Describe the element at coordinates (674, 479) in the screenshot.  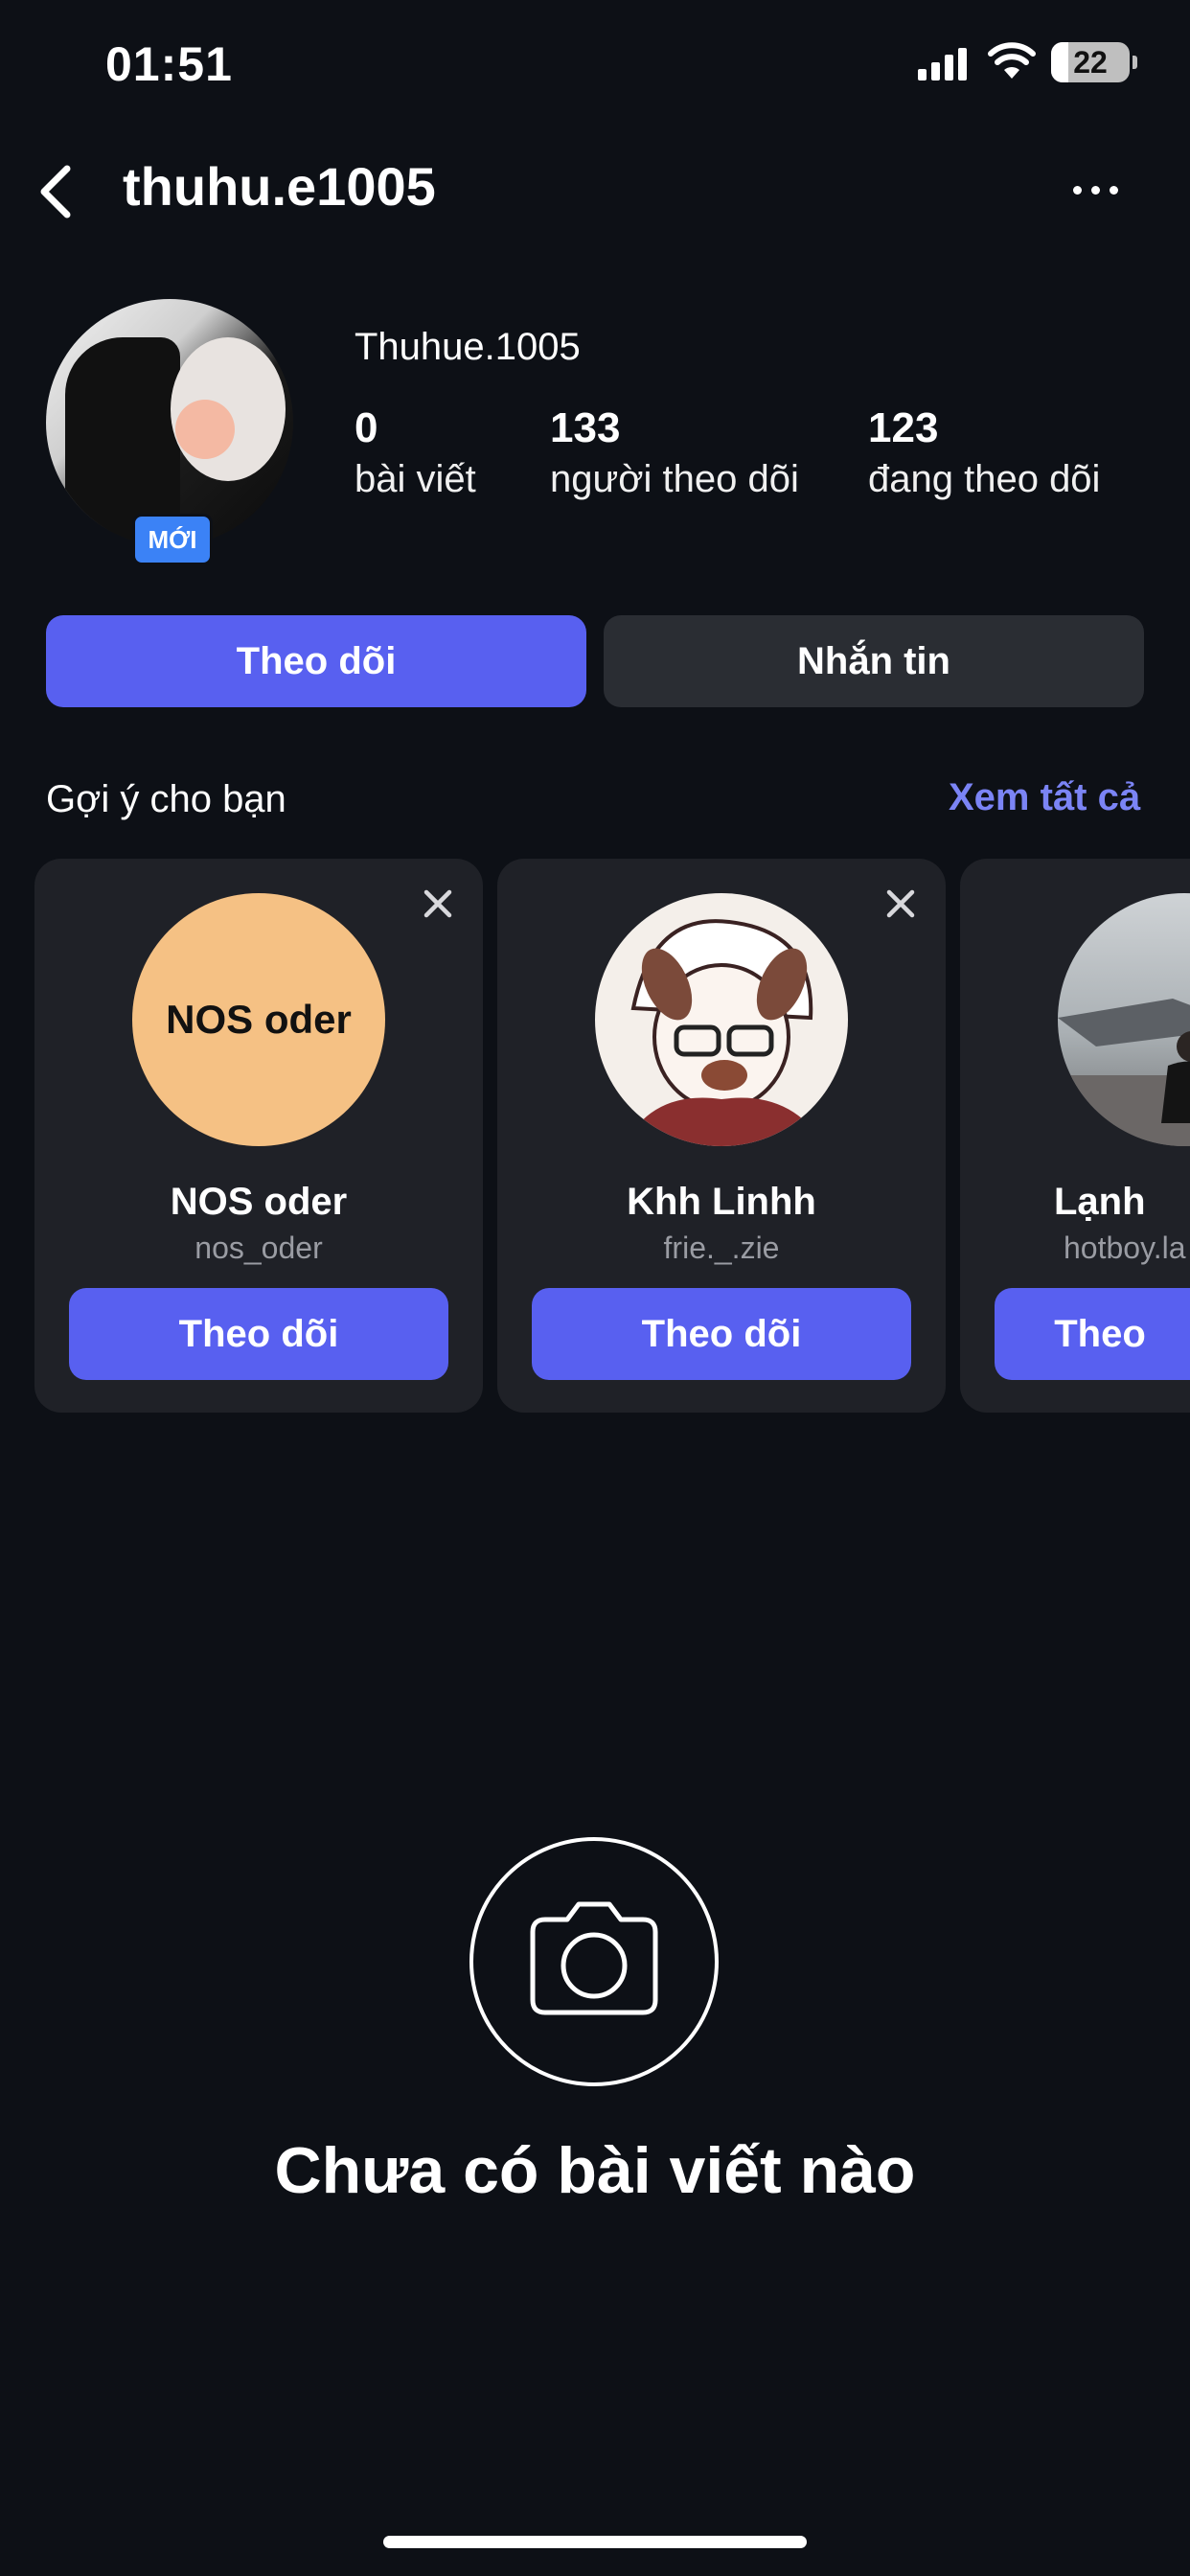
I see `stat-followers-label: người theo dõi` at that location.